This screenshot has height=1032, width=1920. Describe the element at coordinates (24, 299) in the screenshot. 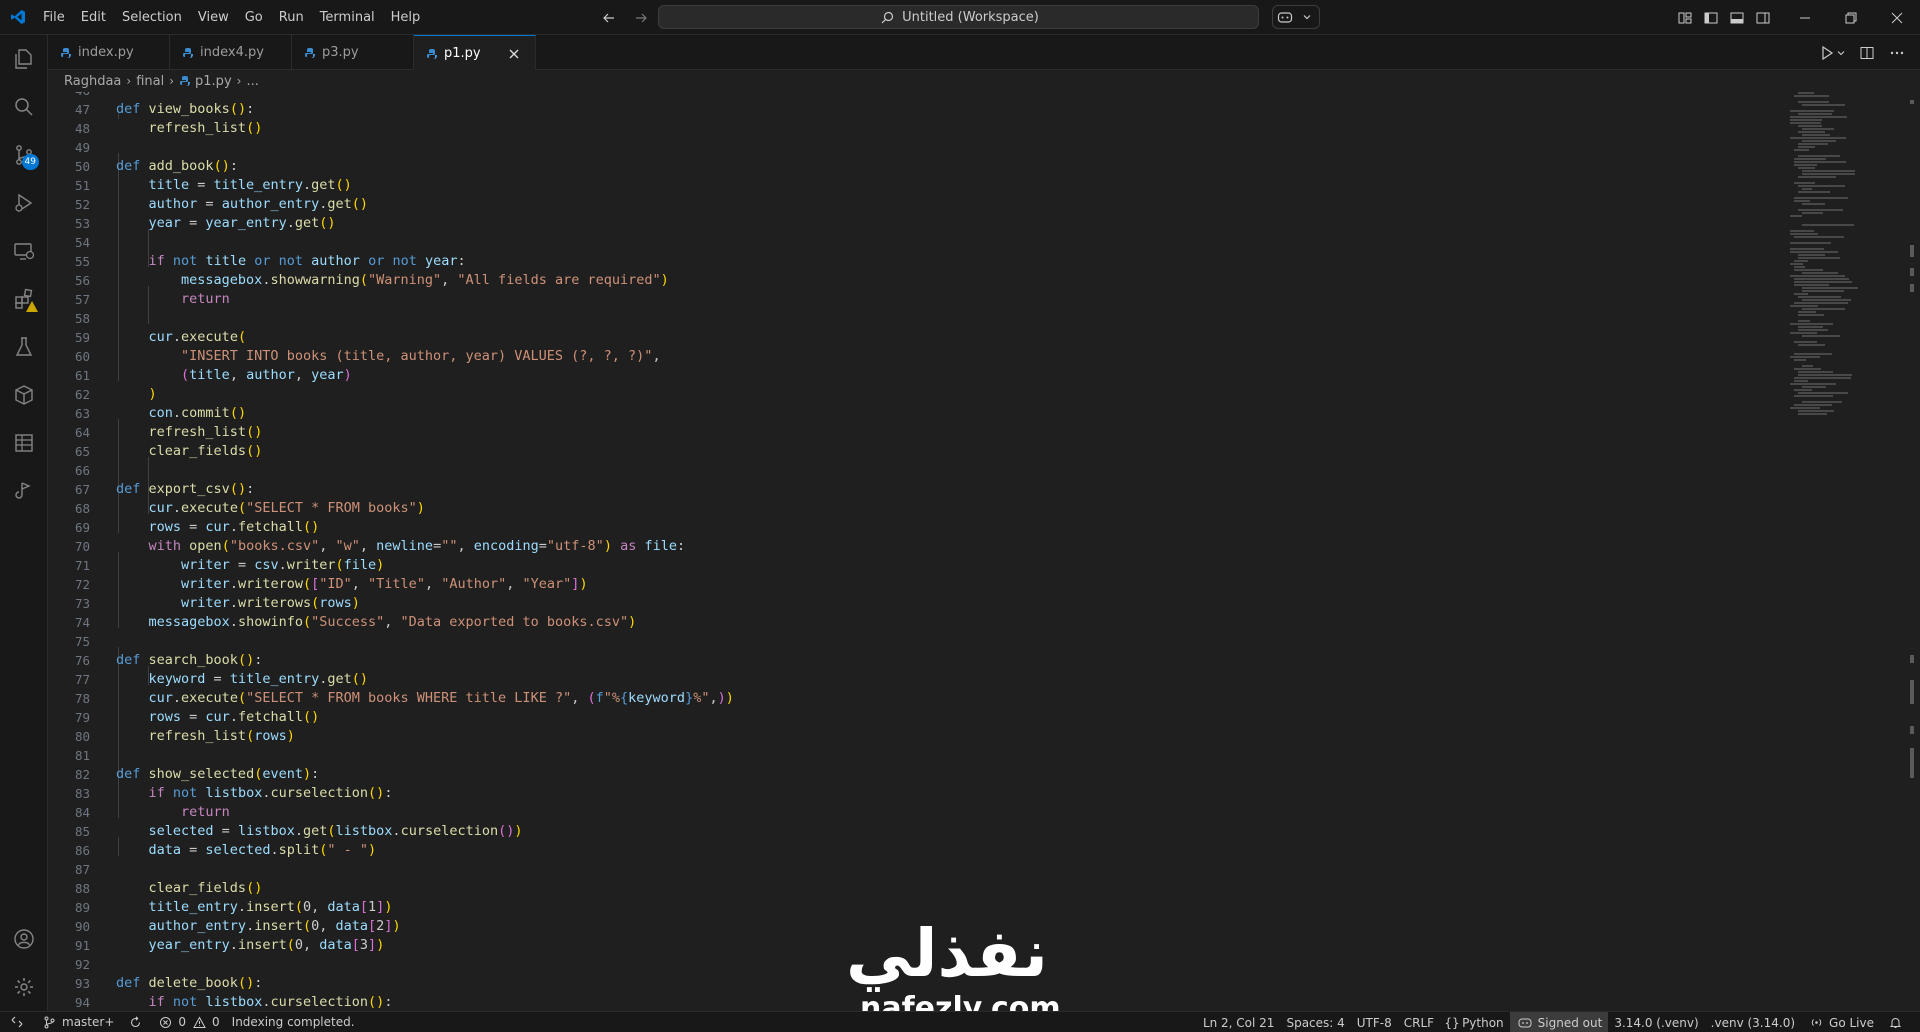

I see `extensions-icon` at that location.